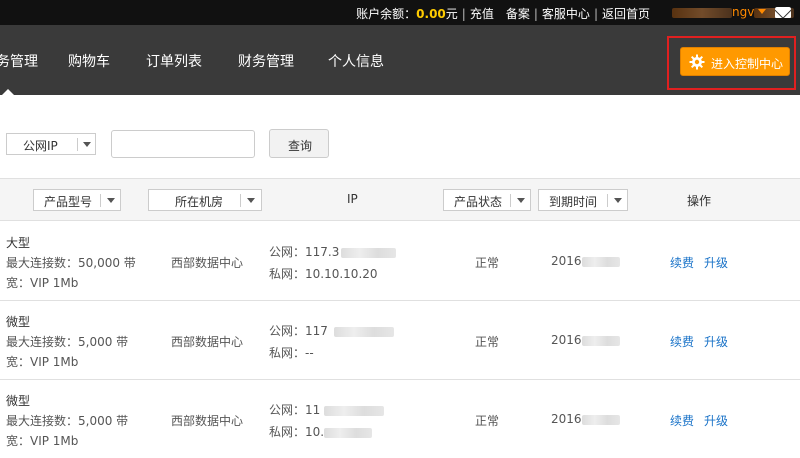 Image resolution: width=800 pixels, height=458 pixels. What do you see at coordinates (702, 12) in the screenshot?
I see `username-redacted` at bounding box center [702, 12].